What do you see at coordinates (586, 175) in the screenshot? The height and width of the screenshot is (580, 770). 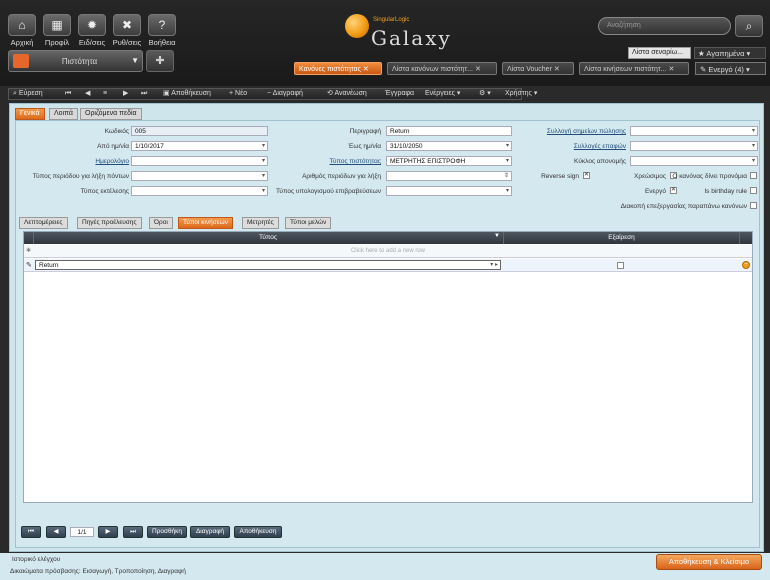 I see `reverse-sign-checkbox: ✕` at bounding box center [586, 175].